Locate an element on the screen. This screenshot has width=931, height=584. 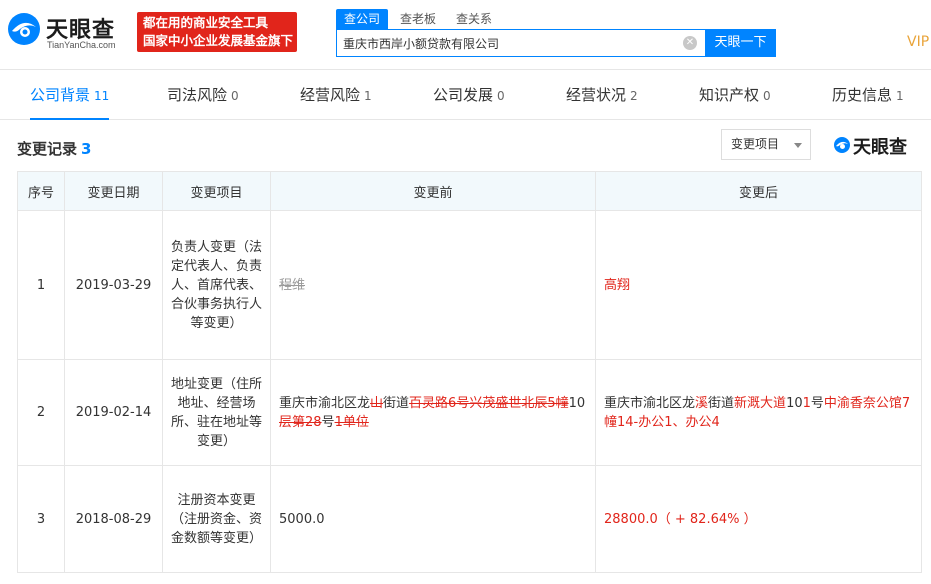
search-input is located at coordinates (503, 43).